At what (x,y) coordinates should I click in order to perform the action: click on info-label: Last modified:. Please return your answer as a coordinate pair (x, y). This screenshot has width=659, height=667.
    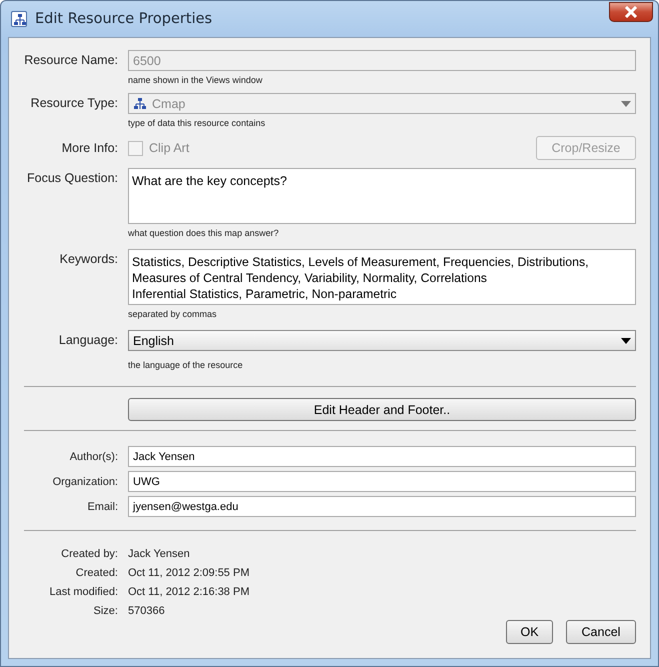
    Looking at the image, I should click on (83, 592).